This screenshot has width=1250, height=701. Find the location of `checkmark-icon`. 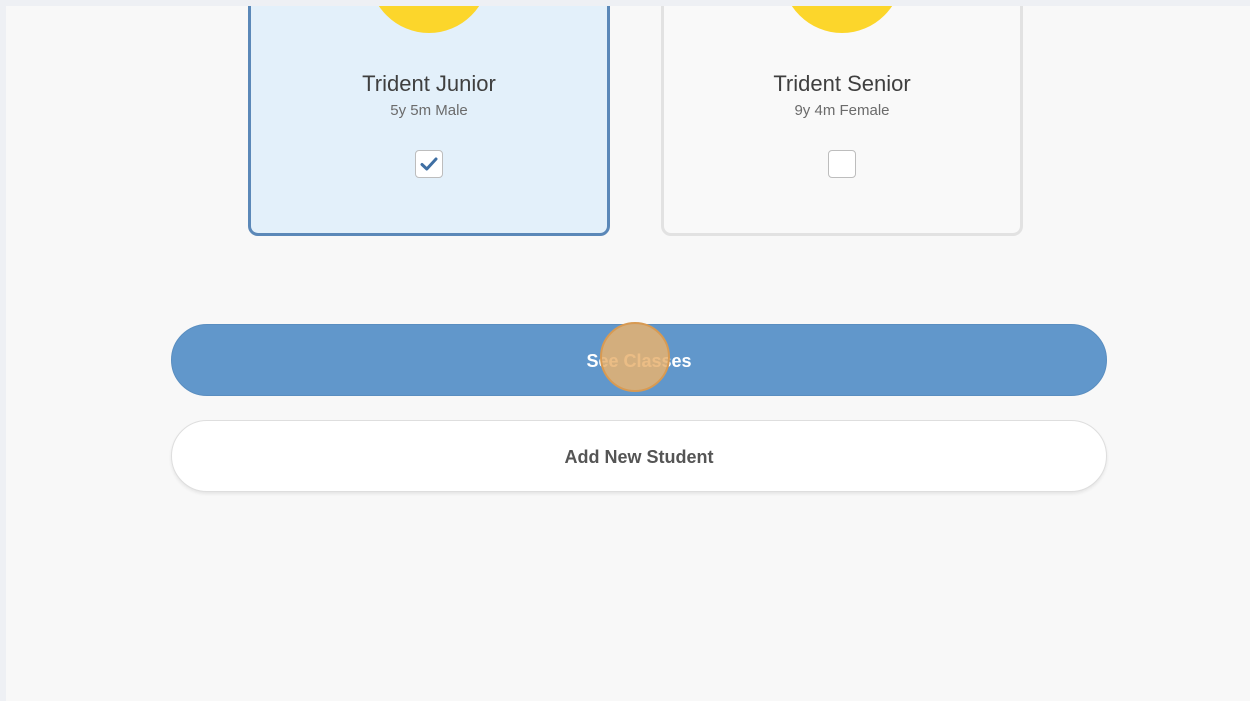

checkmark-icon is located at coordinates (429, 164).